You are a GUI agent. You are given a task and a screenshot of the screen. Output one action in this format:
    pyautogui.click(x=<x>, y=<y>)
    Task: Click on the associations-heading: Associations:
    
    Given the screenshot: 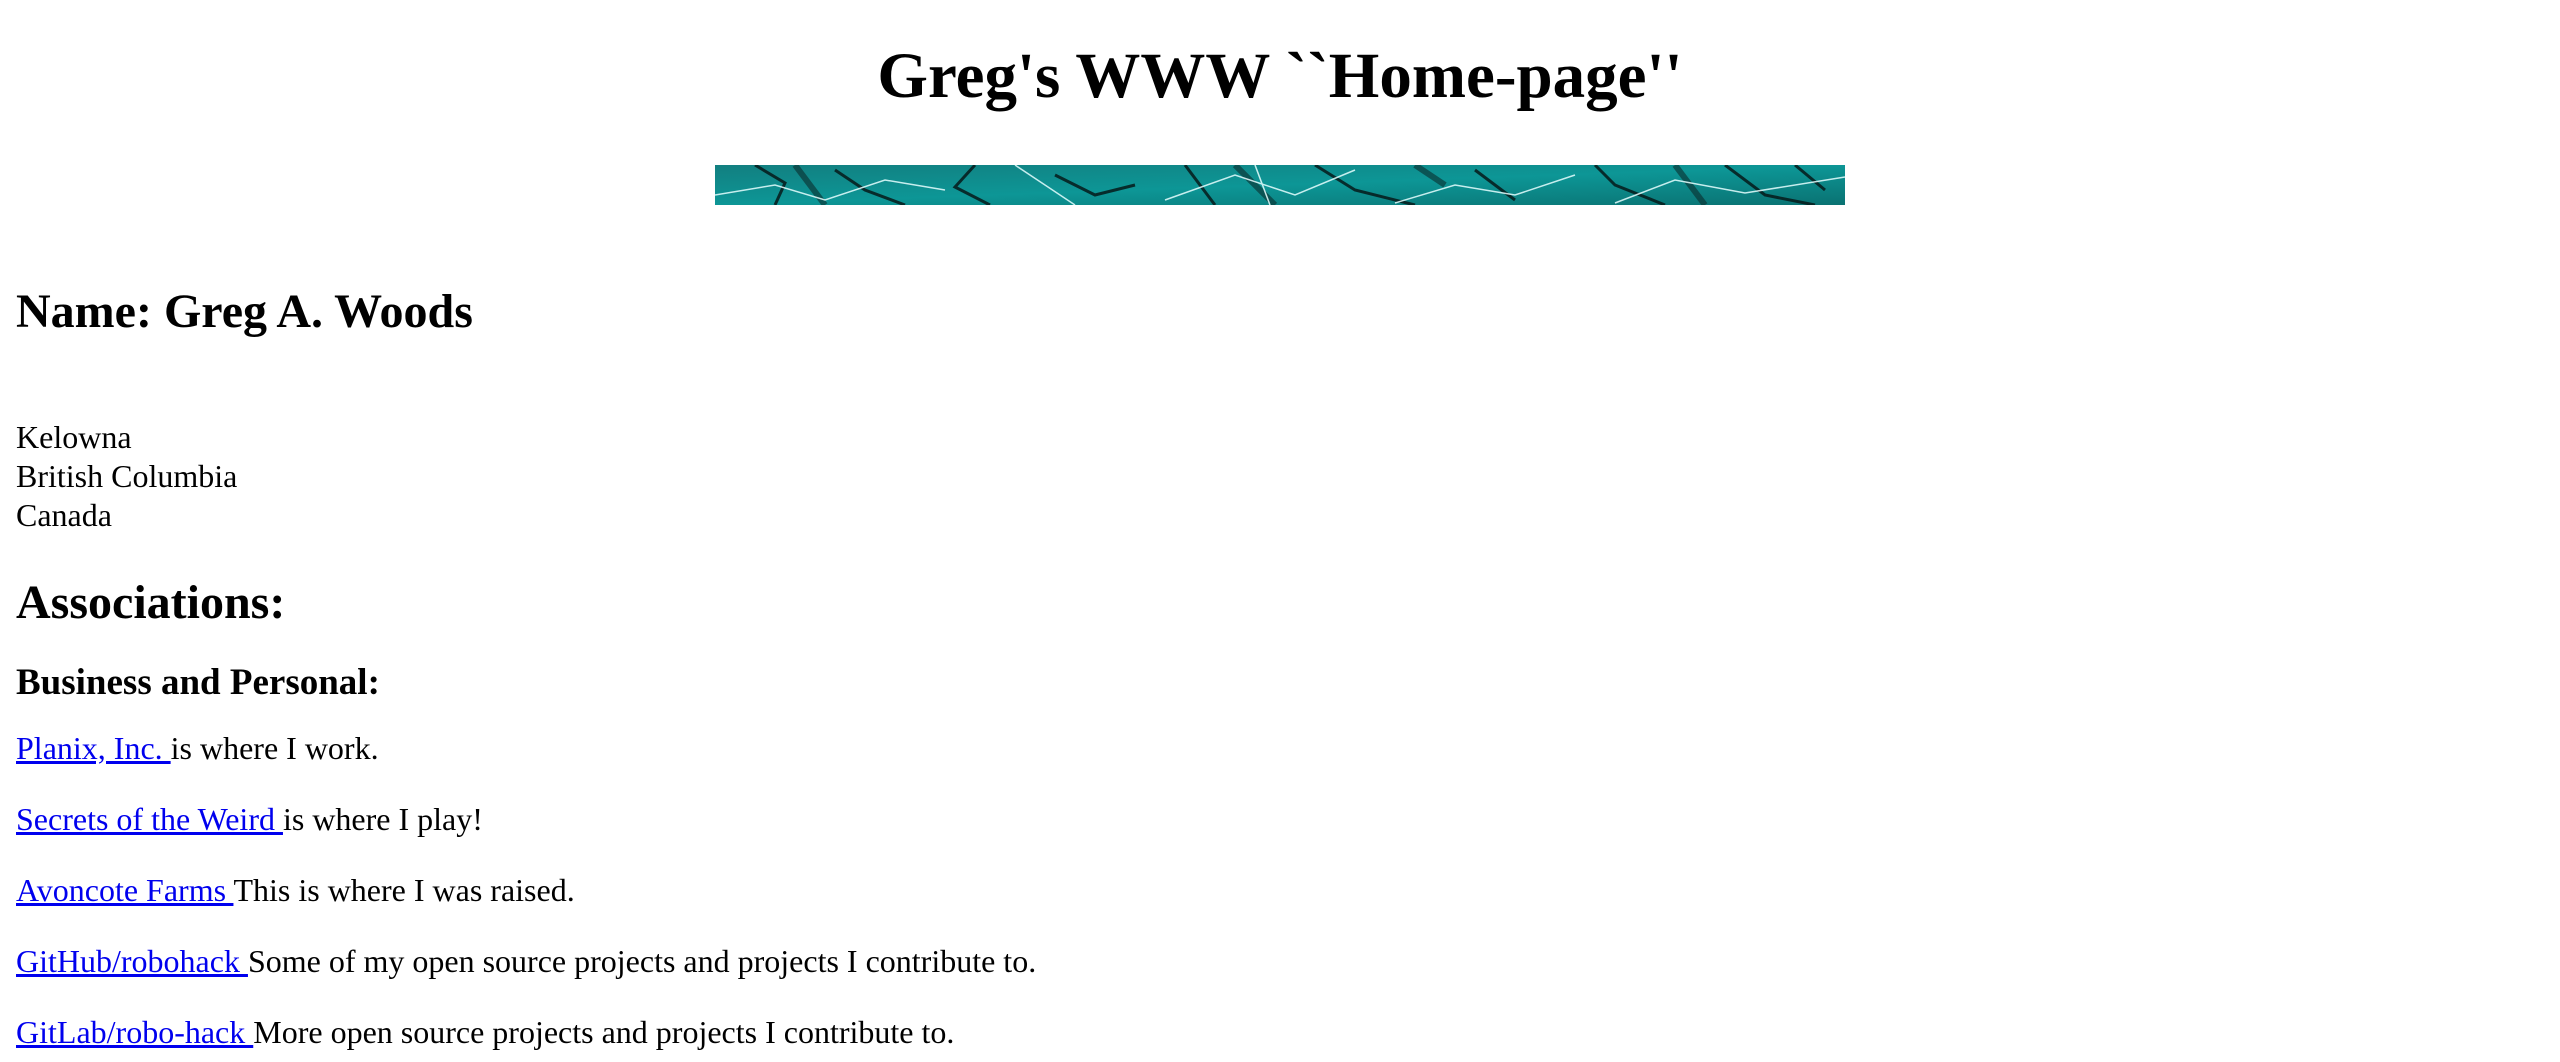 What is the action you would take?
    pyautogui.click(x=151, y=602)
    